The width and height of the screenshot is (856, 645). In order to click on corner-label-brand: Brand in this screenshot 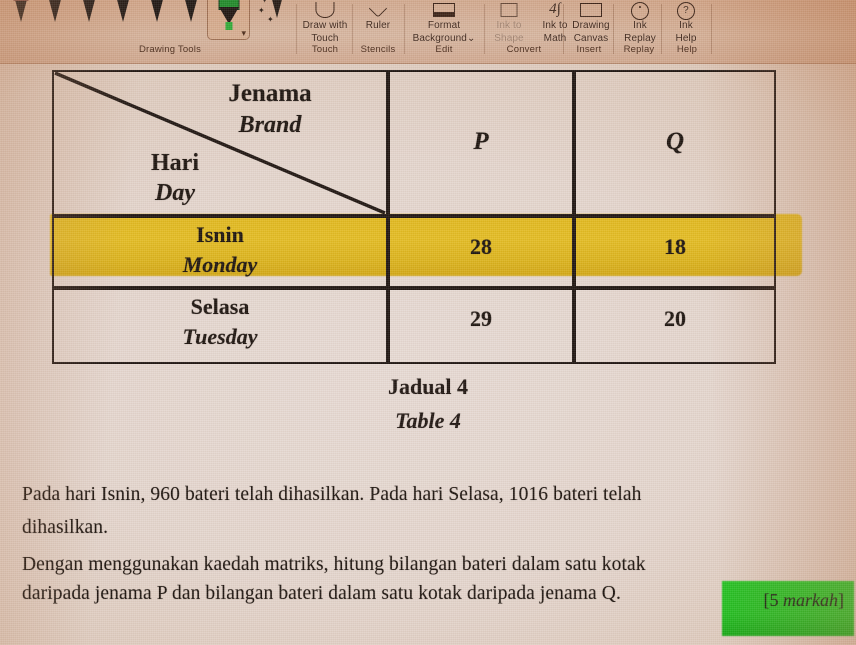, I will do `click(270, 125)`.